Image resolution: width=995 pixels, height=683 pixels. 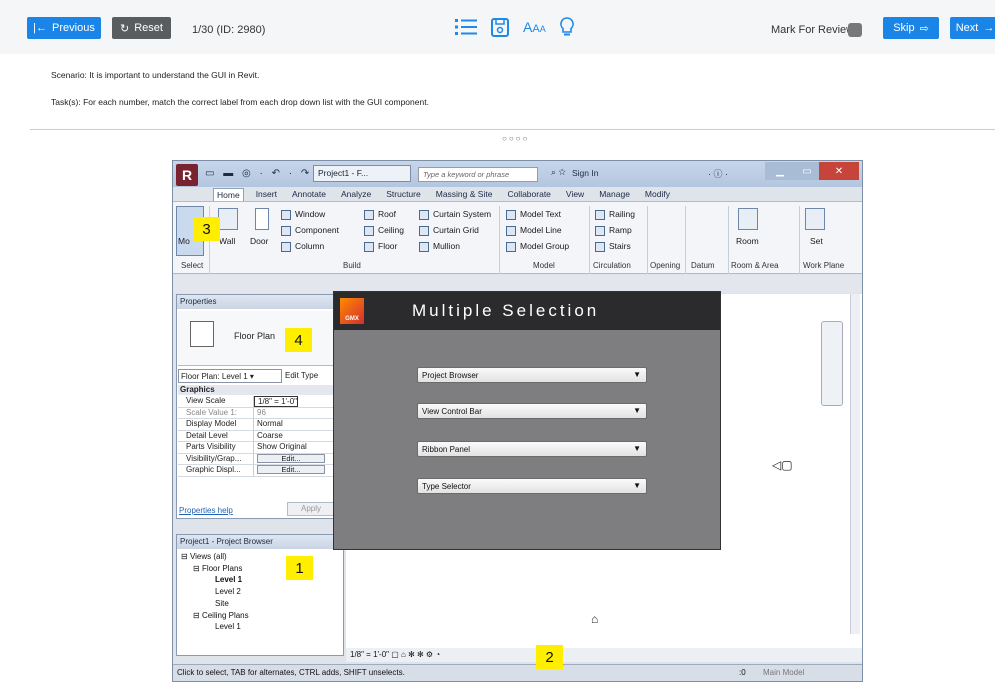 What do you see at coordinates (466, 27) in the screenshot?
I see `list-icon` at bounding box center [466, 27].